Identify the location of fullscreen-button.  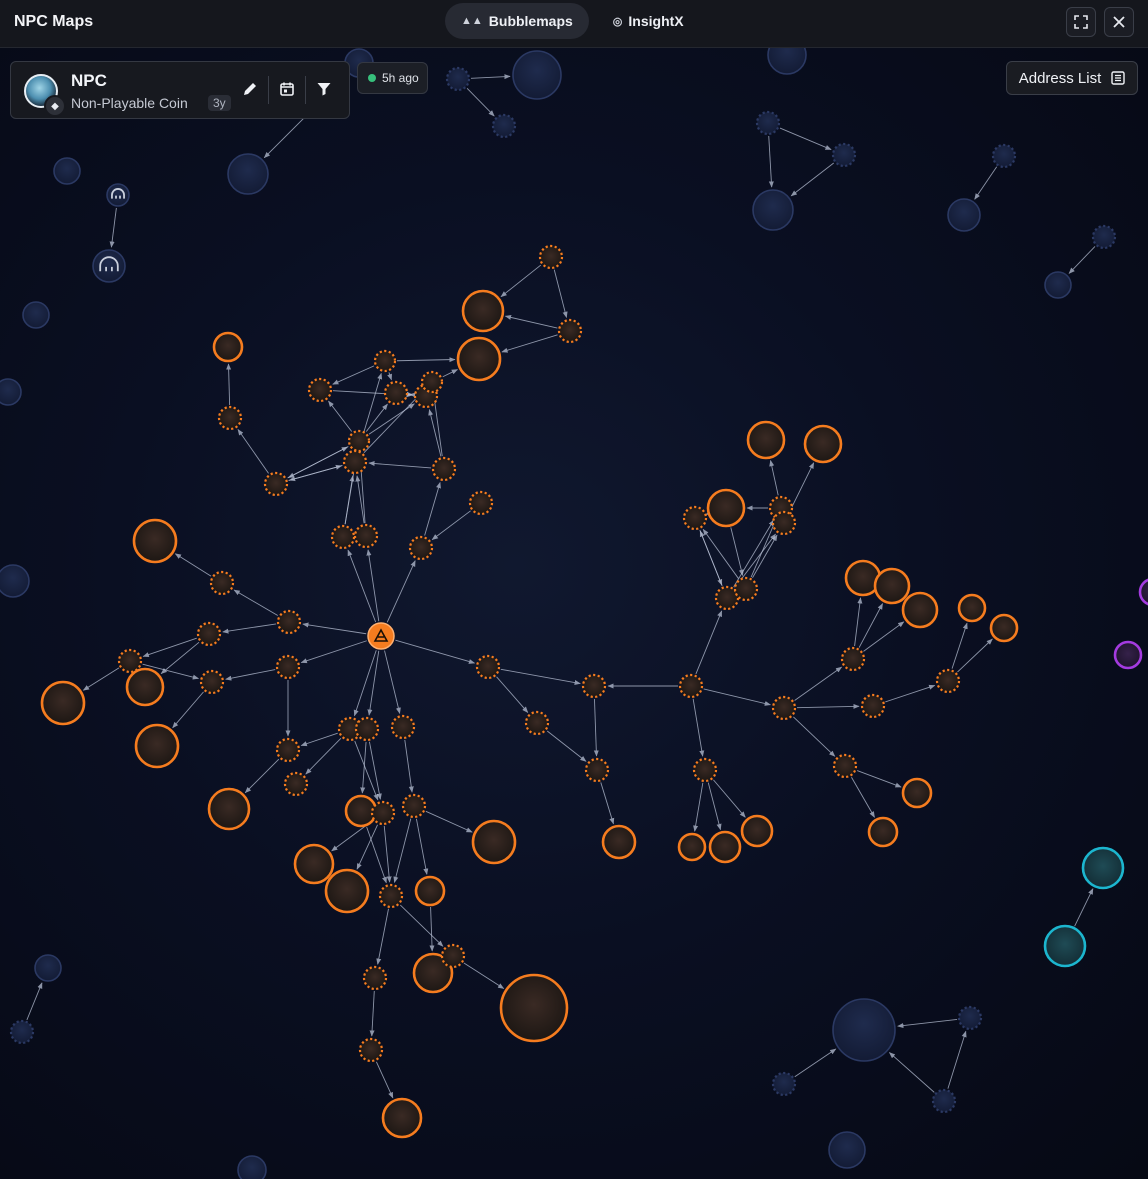
(1081, 22).